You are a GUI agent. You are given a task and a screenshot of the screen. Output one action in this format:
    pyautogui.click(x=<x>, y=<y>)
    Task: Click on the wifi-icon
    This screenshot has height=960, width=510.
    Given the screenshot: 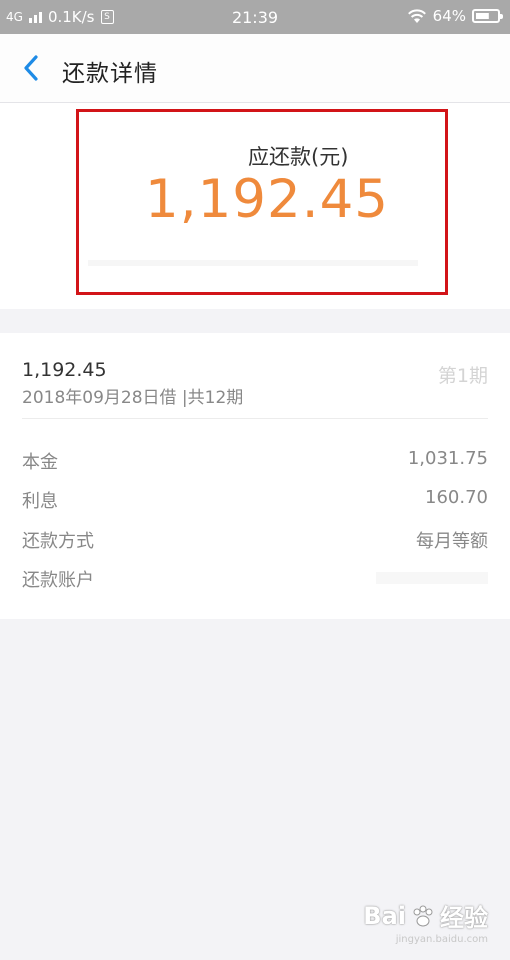 What is the action you would take?
    pyautogui.click(x=416, y=16)
    